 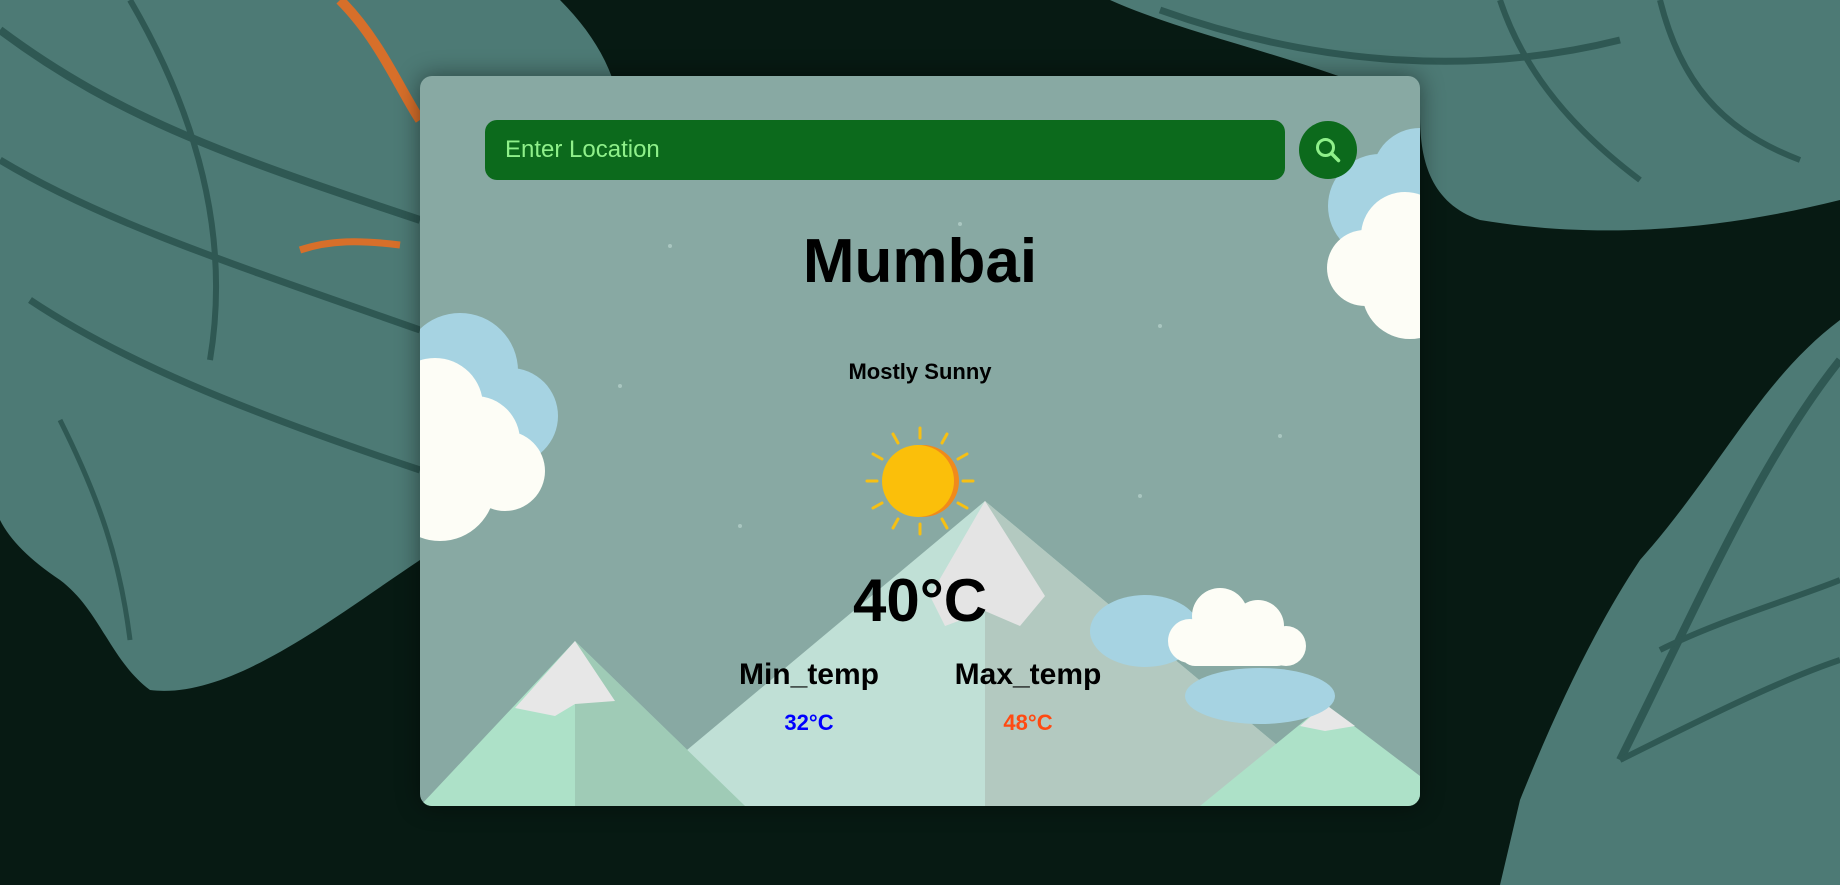 What do you see at coordinates (1028, 697) in the screenshot?
I see `max-temp-block: Max_temp 48°C` at bounding box center [1028, 697].